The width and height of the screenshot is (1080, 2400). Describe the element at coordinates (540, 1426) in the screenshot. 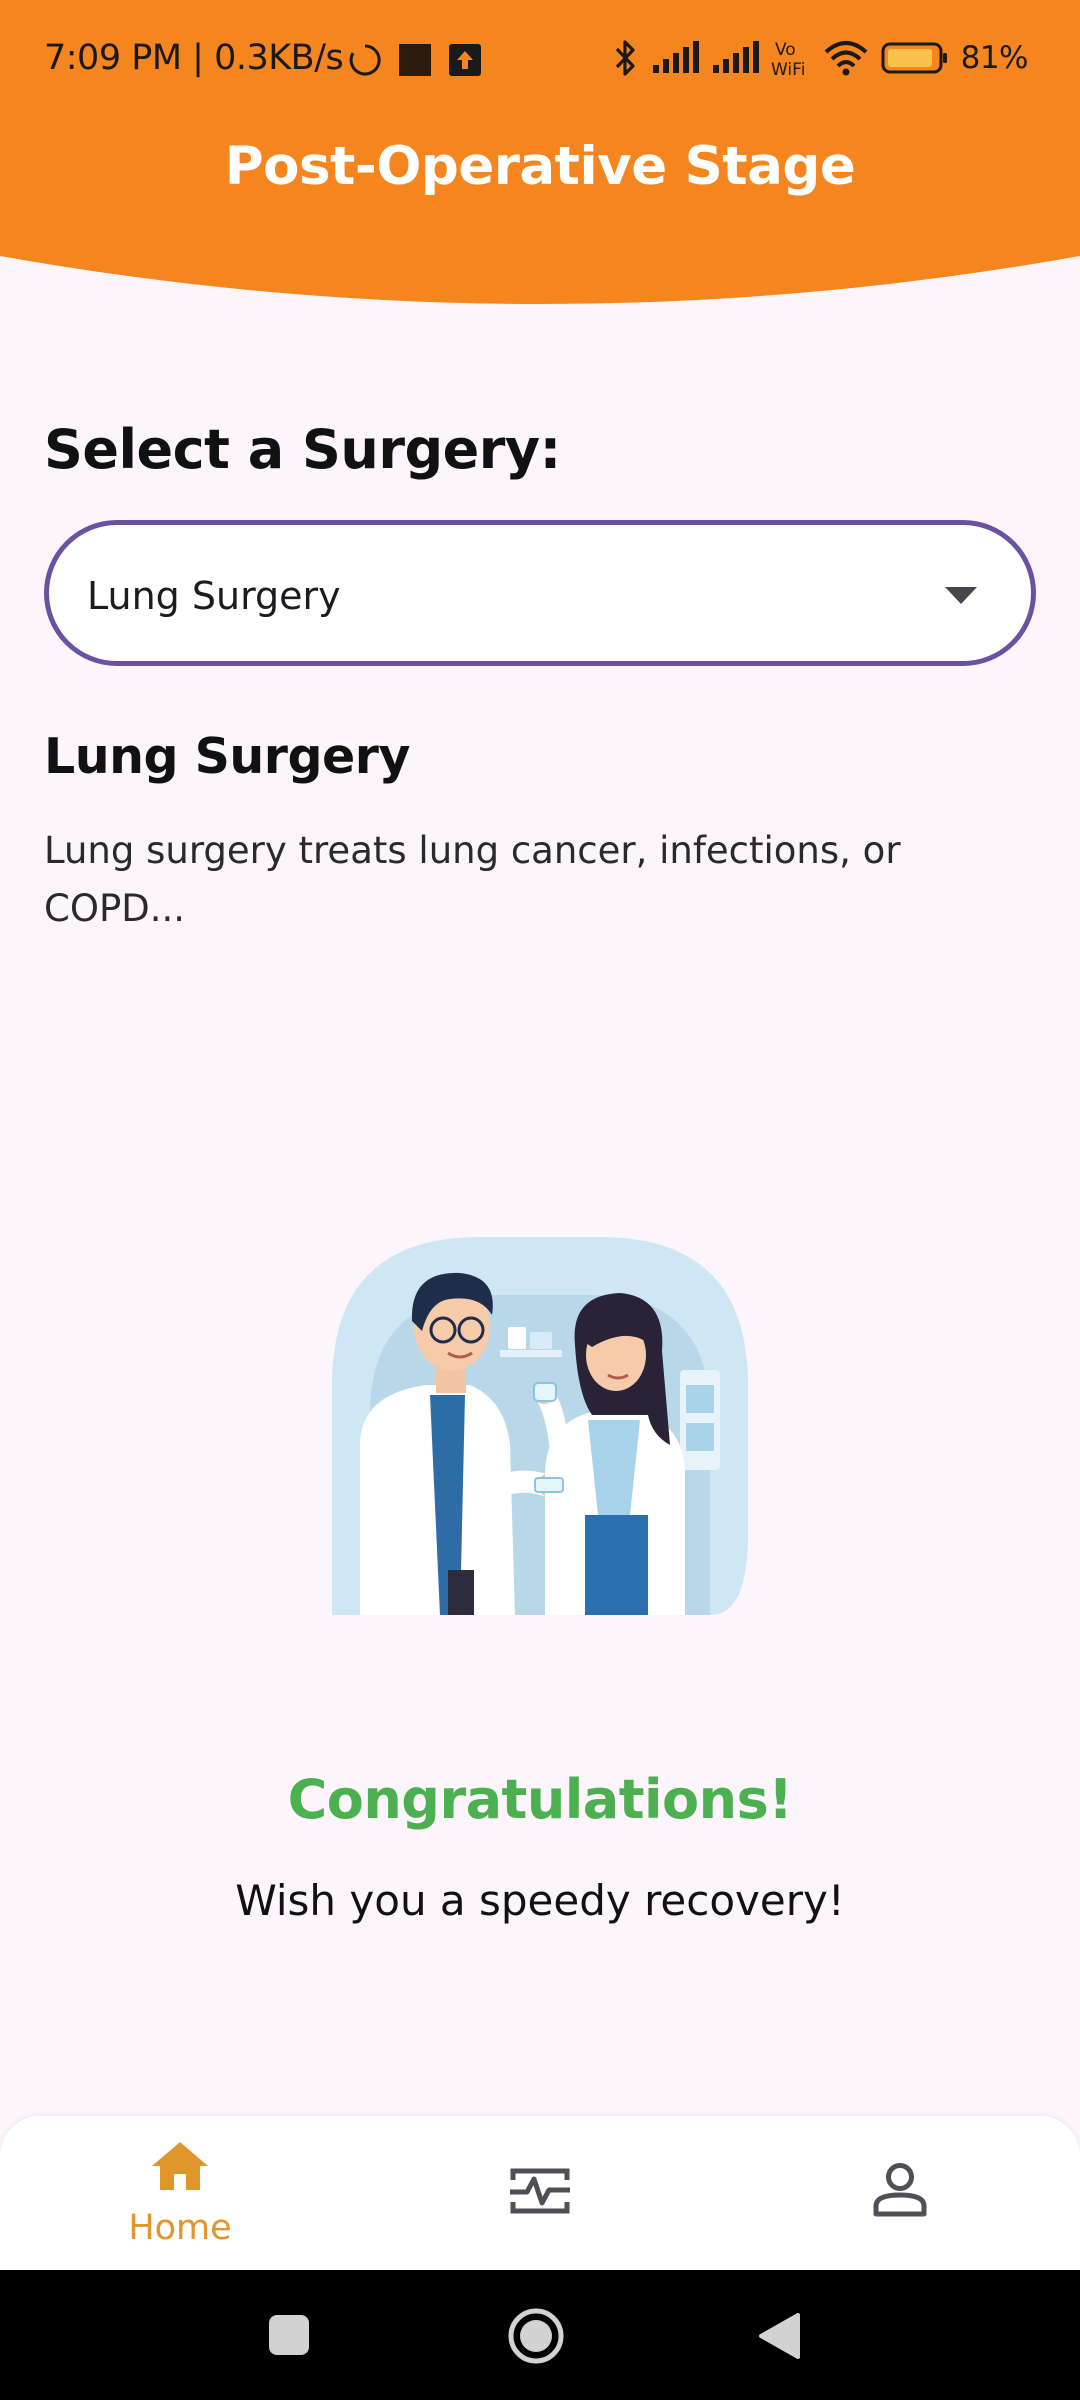

I see `doctors-illustration` at that location.